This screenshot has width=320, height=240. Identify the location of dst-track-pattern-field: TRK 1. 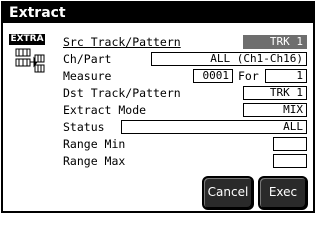
(275, 93).